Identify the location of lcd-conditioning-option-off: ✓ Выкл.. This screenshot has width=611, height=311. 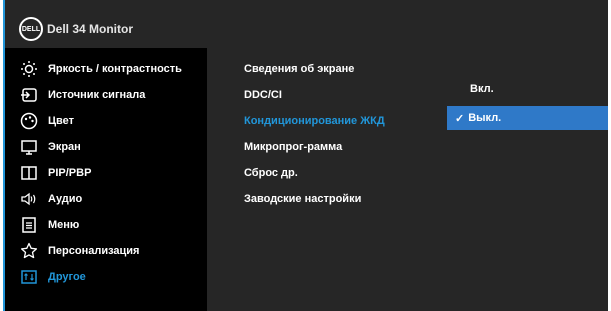
(527, 118).